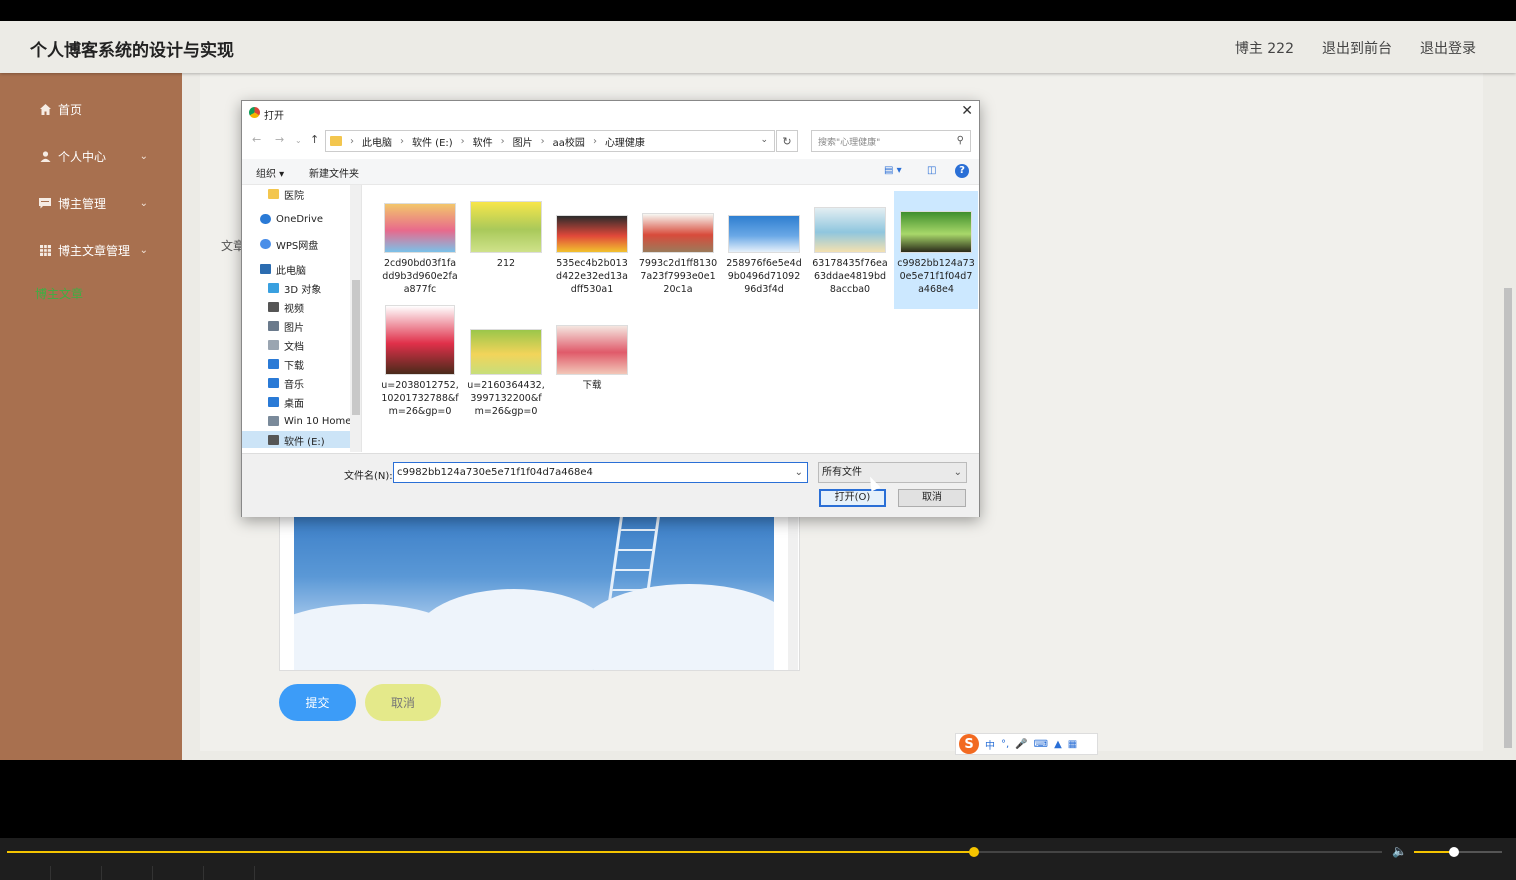 This screenshot has height=880, width=1516. I want to click on file-item: 7993c2d1ff8130 7a23f7993e0e1 20c1a, so click(678, 250).